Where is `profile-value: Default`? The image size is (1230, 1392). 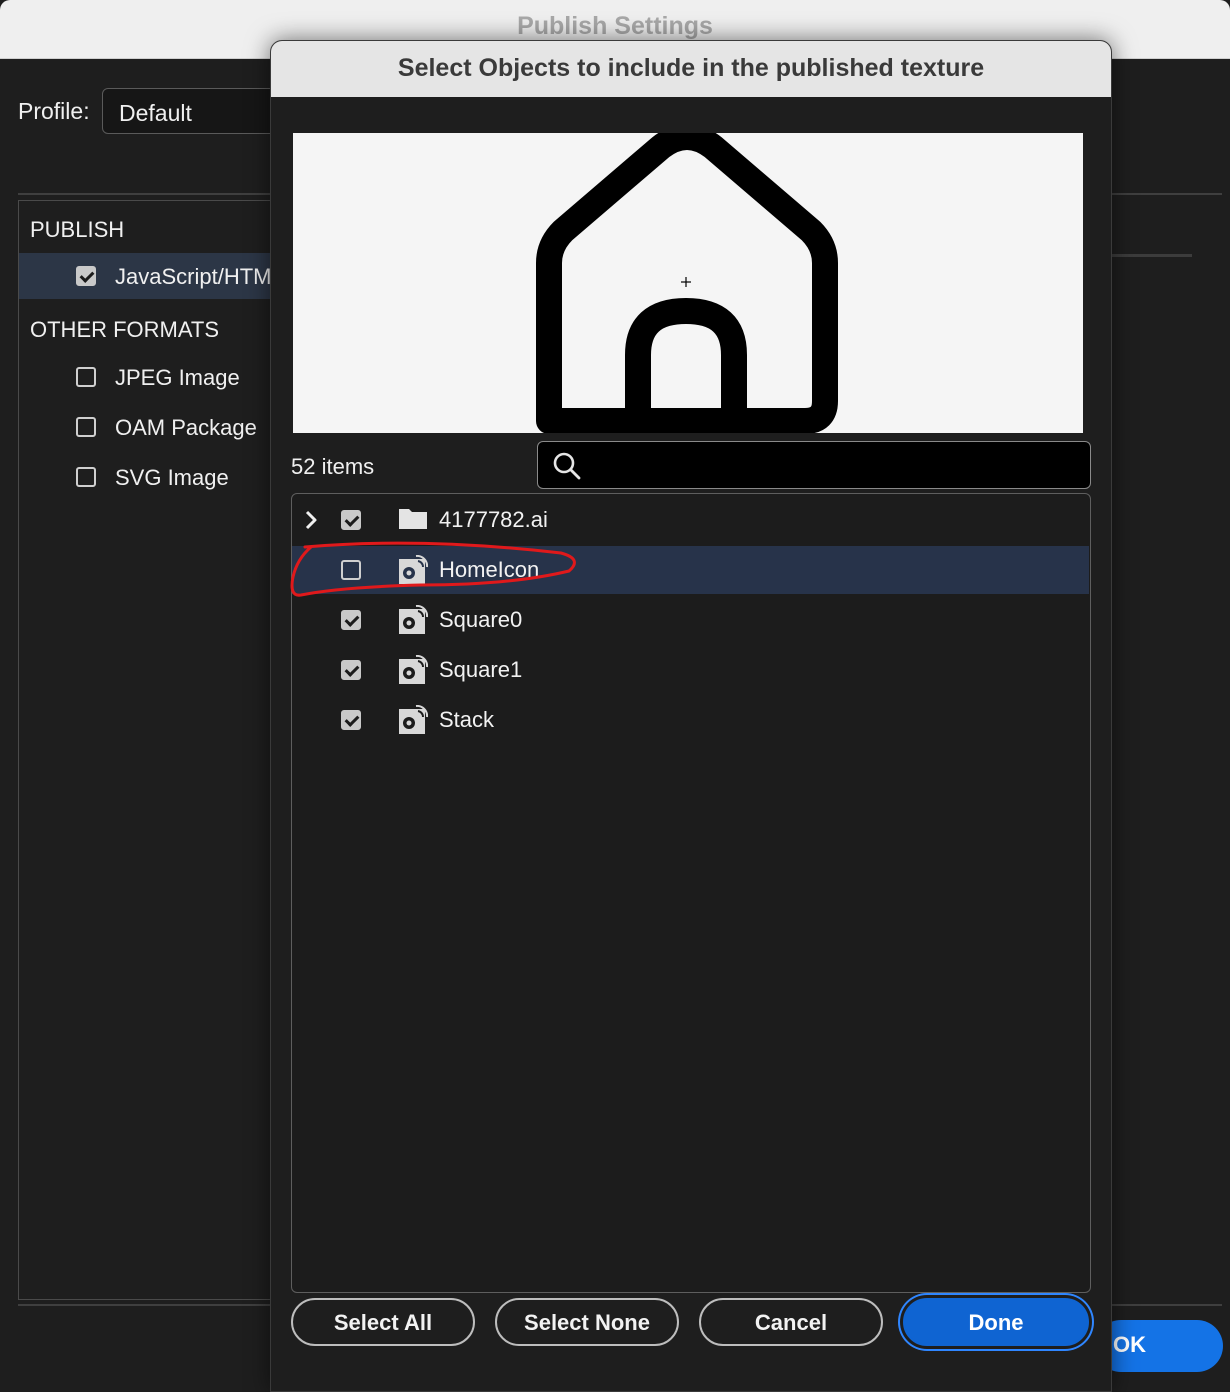
profile-value: Default is located at coordinates (155, 113).